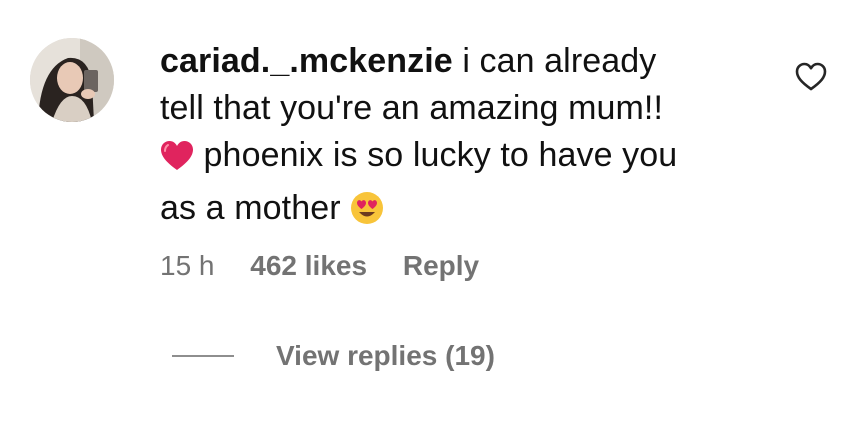 The height and width of the screenshot is (433, 860). I want to click on red-heart-icon, so click(177, 161).